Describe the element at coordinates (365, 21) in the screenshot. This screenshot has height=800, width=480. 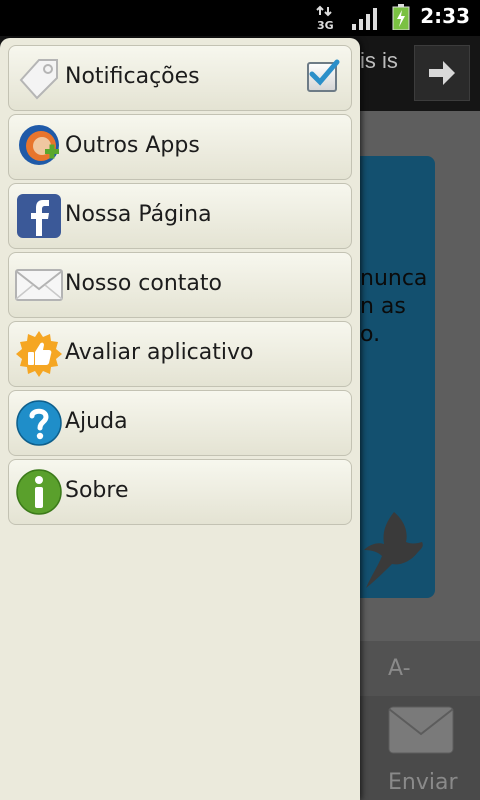
I see `signal-icon` at that location.